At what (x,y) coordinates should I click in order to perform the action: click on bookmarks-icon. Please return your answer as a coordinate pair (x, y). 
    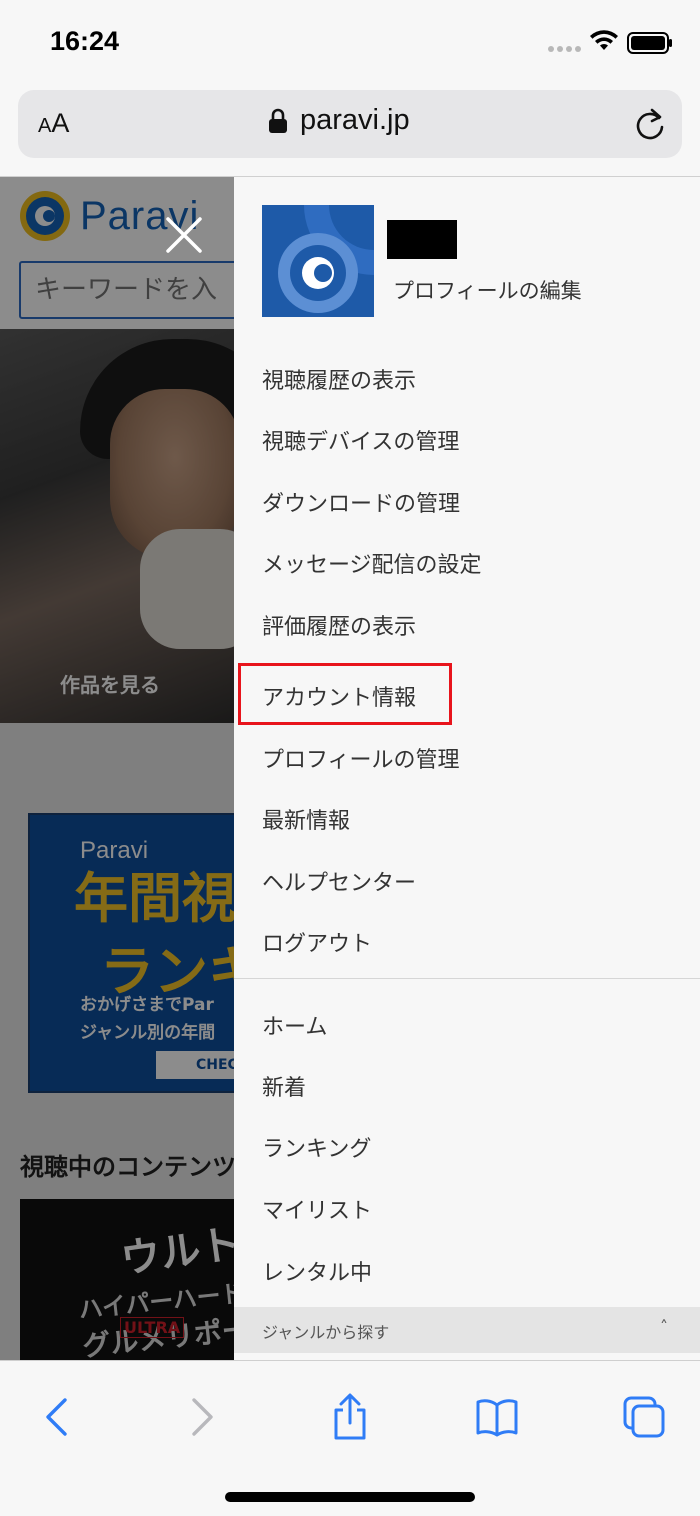
    Looking at the image, I should click on (497, 1418).